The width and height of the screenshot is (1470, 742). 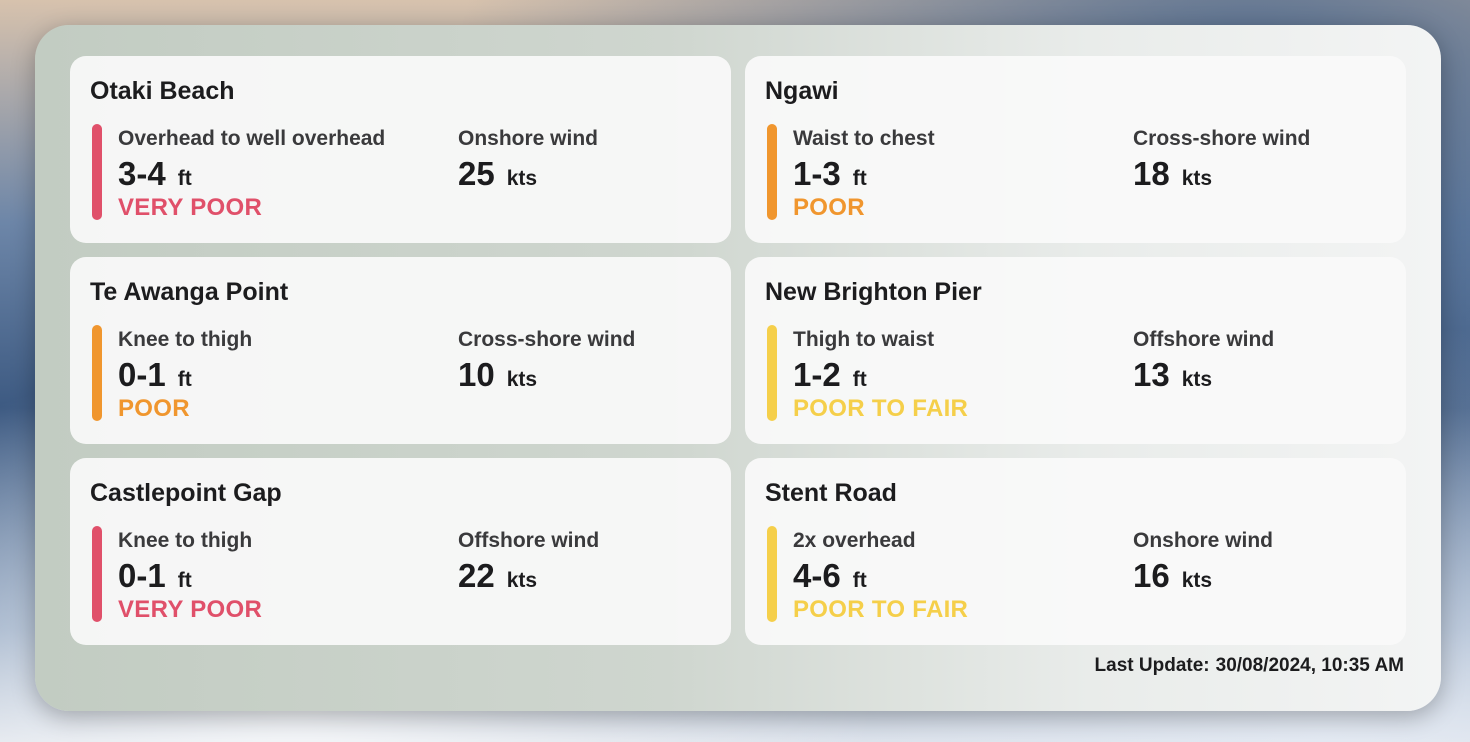 I want to click on wave-description: Thigh to waist, so click(x=864, y=339).